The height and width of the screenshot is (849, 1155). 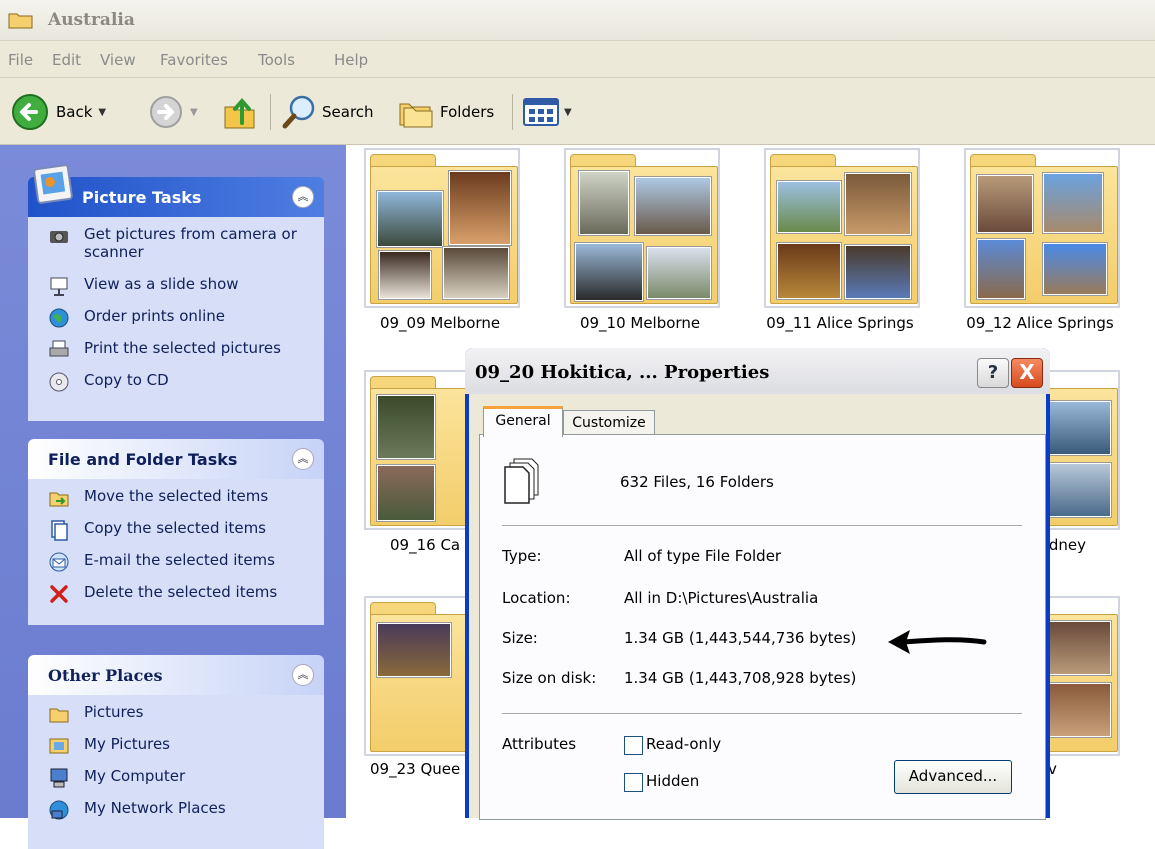 I want to click on file-folder-tasks-header: File and Folder Tasks ︽, so click(x=176, y=459).